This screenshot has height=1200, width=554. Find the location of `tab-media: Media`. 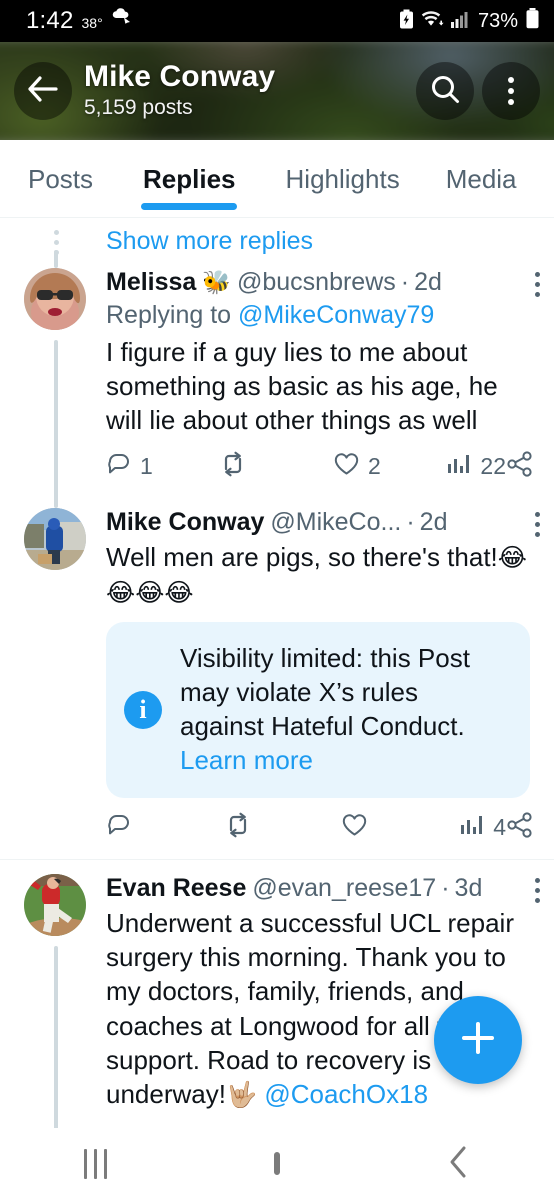

tab-media: Media is located at coordinates (481, 178).